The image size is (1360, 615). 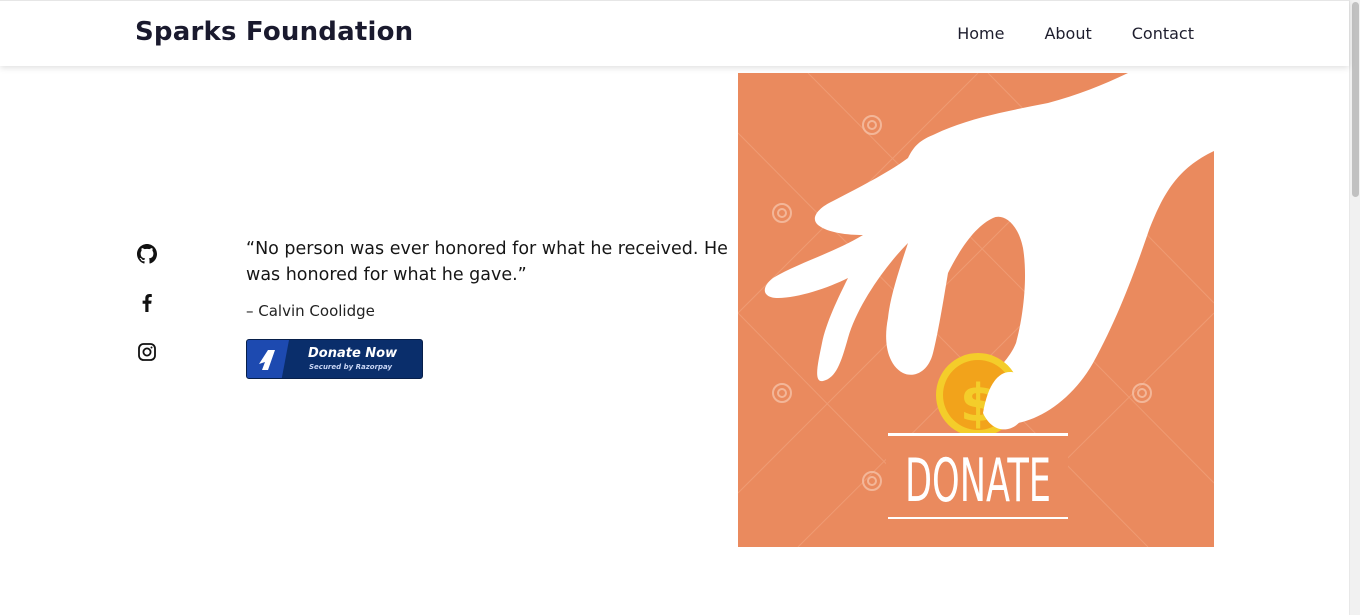 What do you see at coordinates (310, 311) in the screenshot?
I see `quote-author: – Calvin Coolidge` at bounding box center [310, 311].